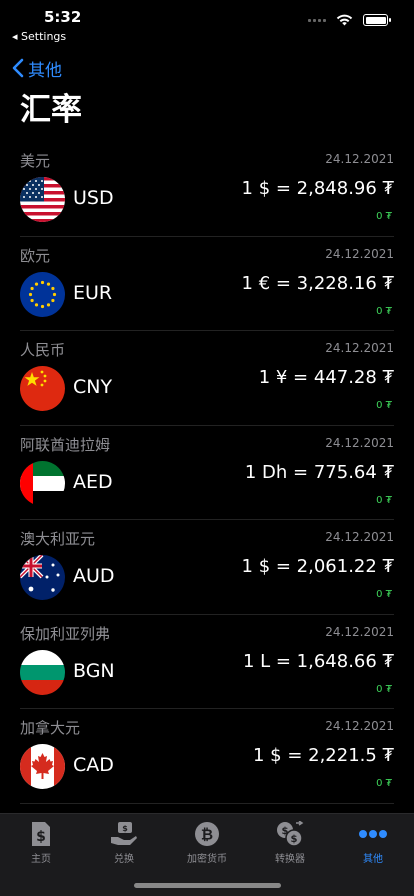 This screenshot has width=414, height=896. Describe the element at coordinates (207, 378) in the screenshot. I see `currency-row-cny: 人民币 24.12.2021 CNY 1 ¥ = 447.28 ₮ 0 ₮` at that location.